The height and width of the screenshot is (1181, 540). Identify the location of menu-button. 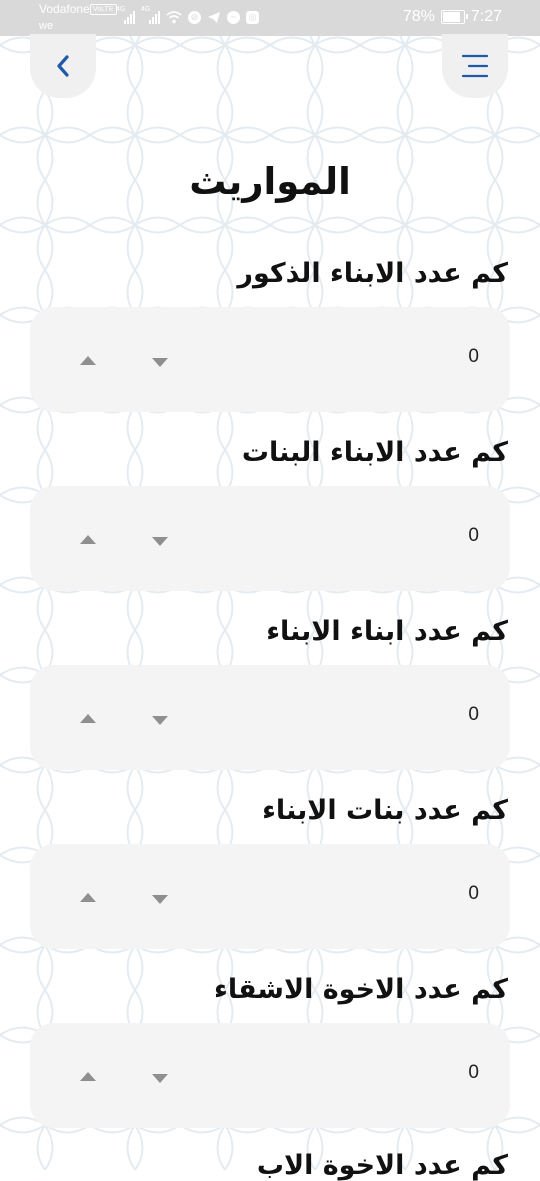
(475, 66).